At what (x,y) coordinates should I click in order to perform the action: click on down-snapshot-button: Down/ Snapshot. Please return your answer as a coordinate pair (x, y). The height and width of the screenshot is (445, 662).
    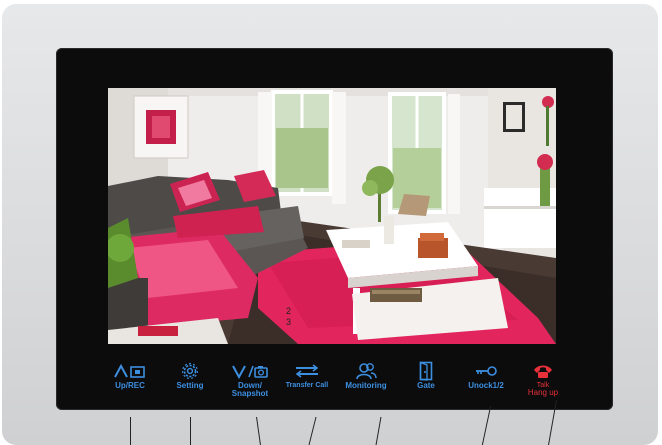
    Looking at the image, I should click on (250, 384).